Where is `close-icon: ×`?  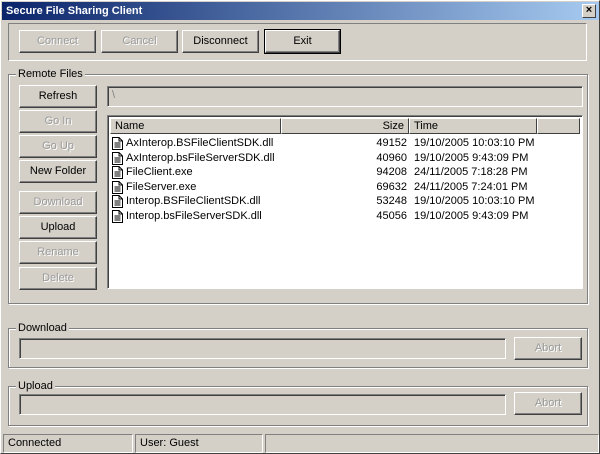
close-icon: × is located at coordinates (589, 11).